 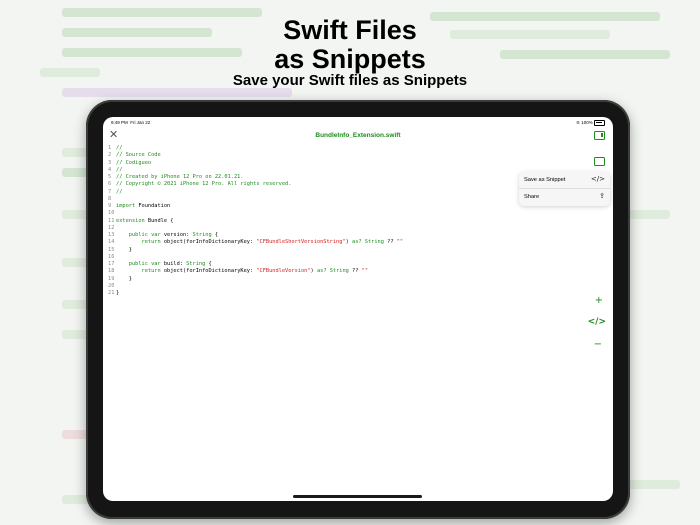 I want to click on code-token: return, so click(x=151, y=271).